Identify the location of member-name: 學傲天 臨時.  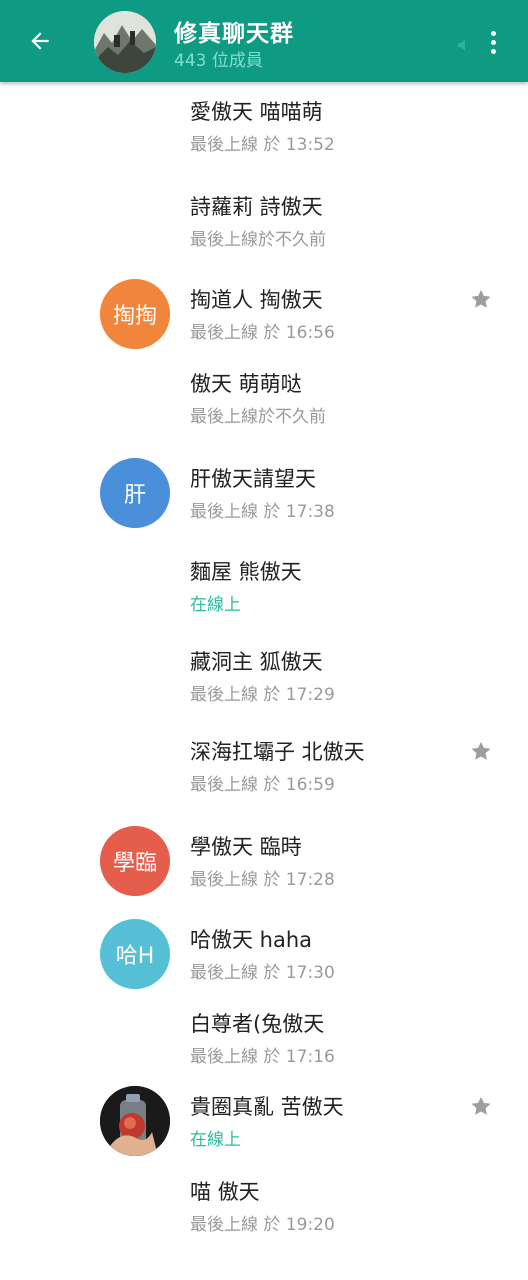
(246, 847).